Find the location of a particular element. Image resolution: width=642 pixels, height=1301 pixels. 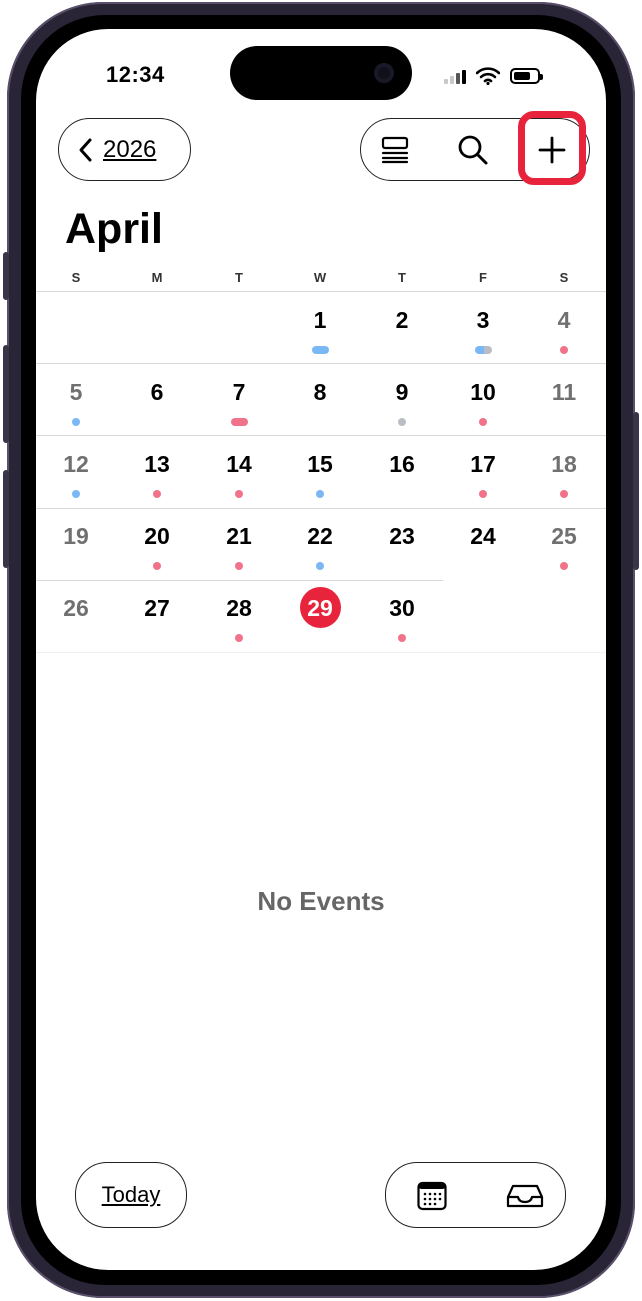

day-cell: 21 is located at coordinates (239, 536).